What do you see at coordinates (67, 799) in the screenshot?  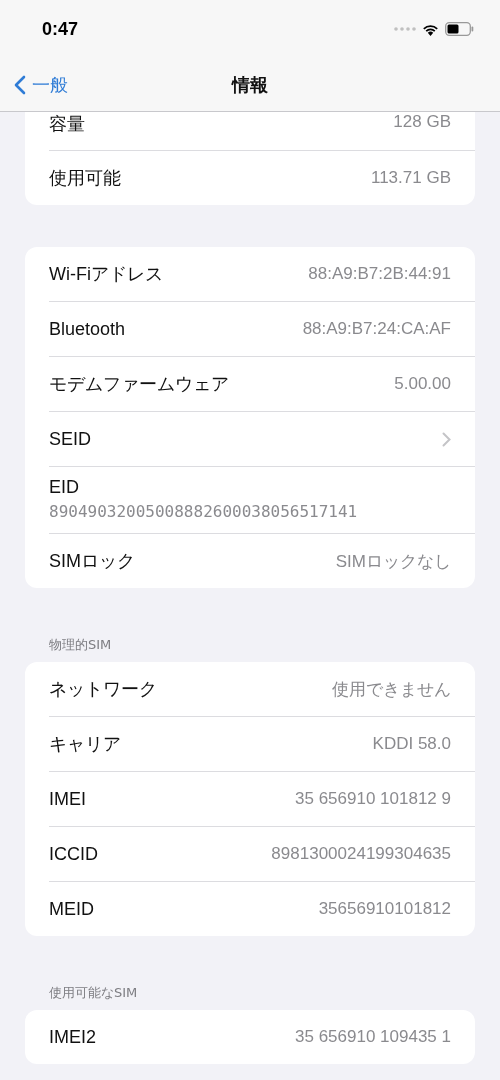 I see `row-label: IMEI` at bounding box center [67, 799].